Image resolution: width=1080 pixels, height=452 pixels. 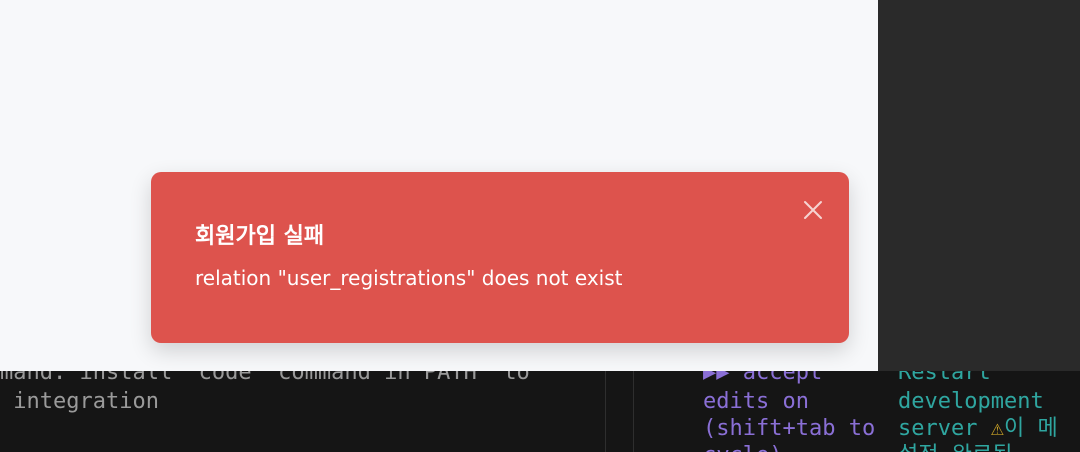 I want to click on warning-icon: ⚠, so click(x=997, y=428).